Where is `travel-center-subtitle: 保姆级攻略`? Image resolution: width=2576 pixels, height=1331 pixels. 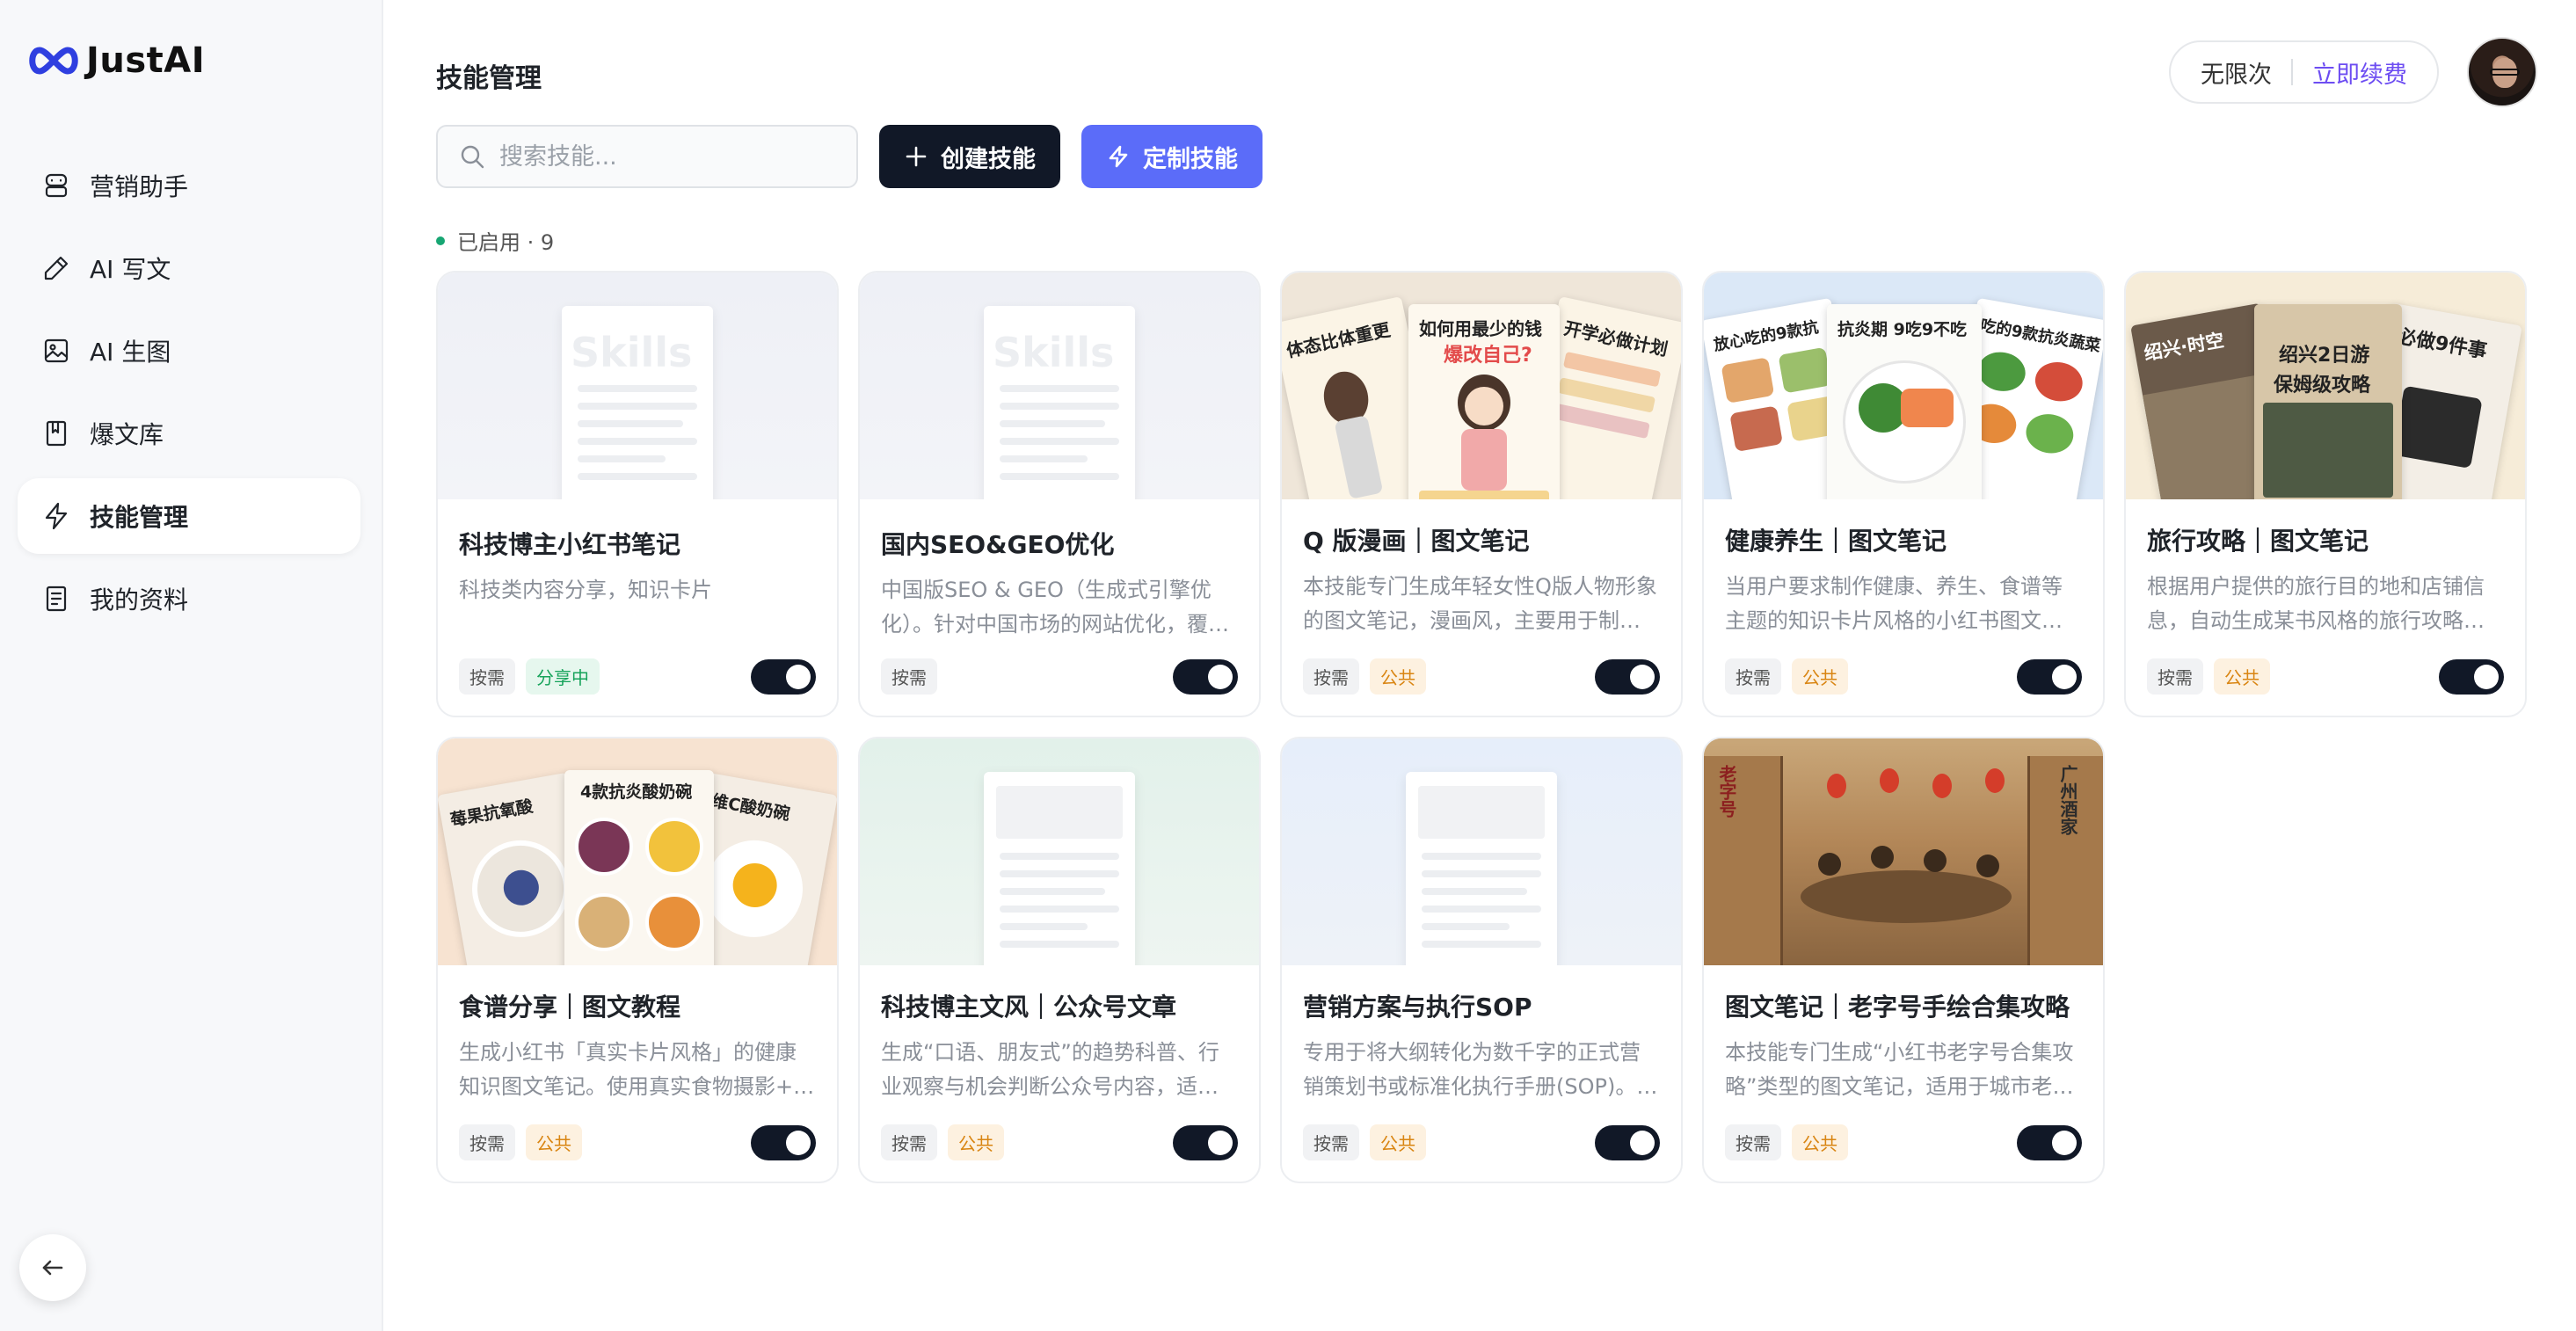 travel-center-subtitle: 保姆级攻略 is located at coordinates (2322, 386).